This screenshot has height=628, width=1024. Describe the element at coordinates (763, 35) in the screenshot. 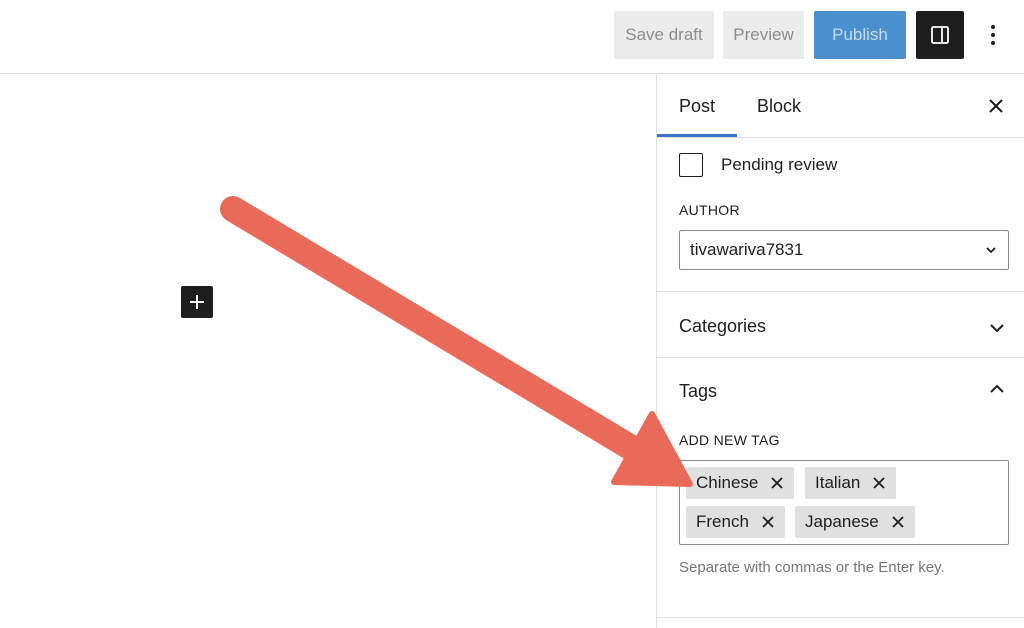

I see `preview-button: Preview` at that location.